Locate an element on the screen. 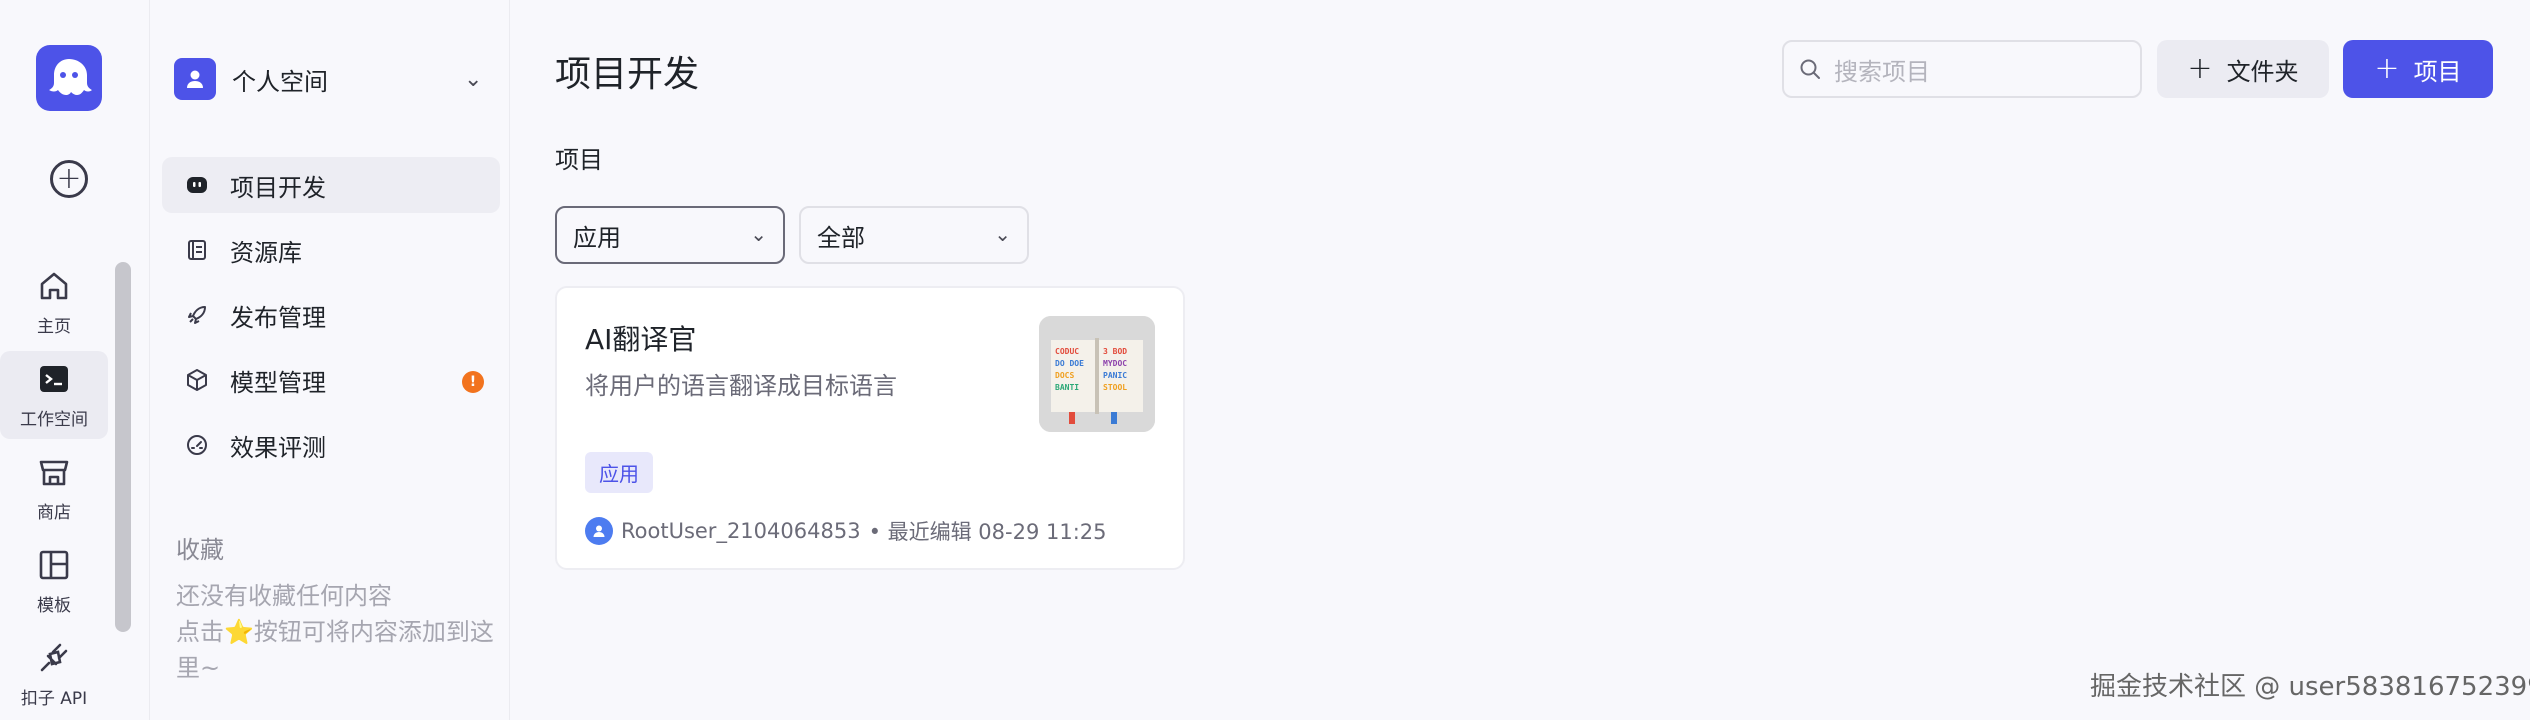 The image size is (2530, 720). svg-text: PANIC is located at coordinates (1115, 375).